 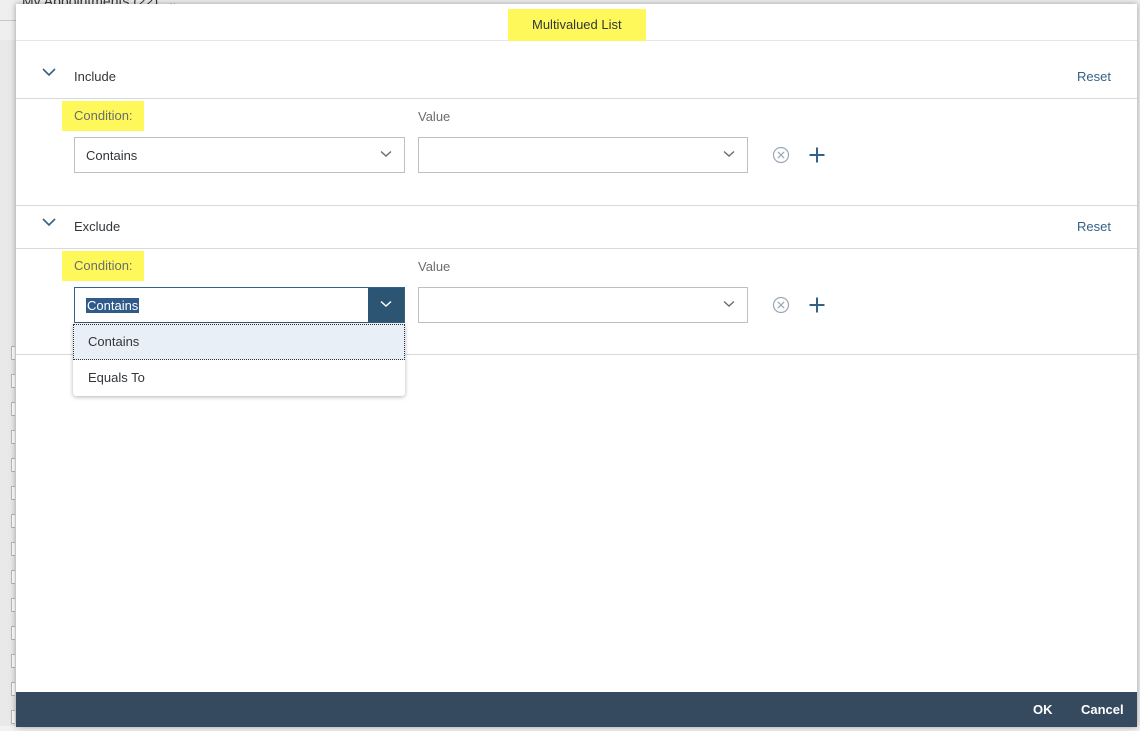 I want to click on dropdown-option-contains: Contains, so click(x=239, y=342).